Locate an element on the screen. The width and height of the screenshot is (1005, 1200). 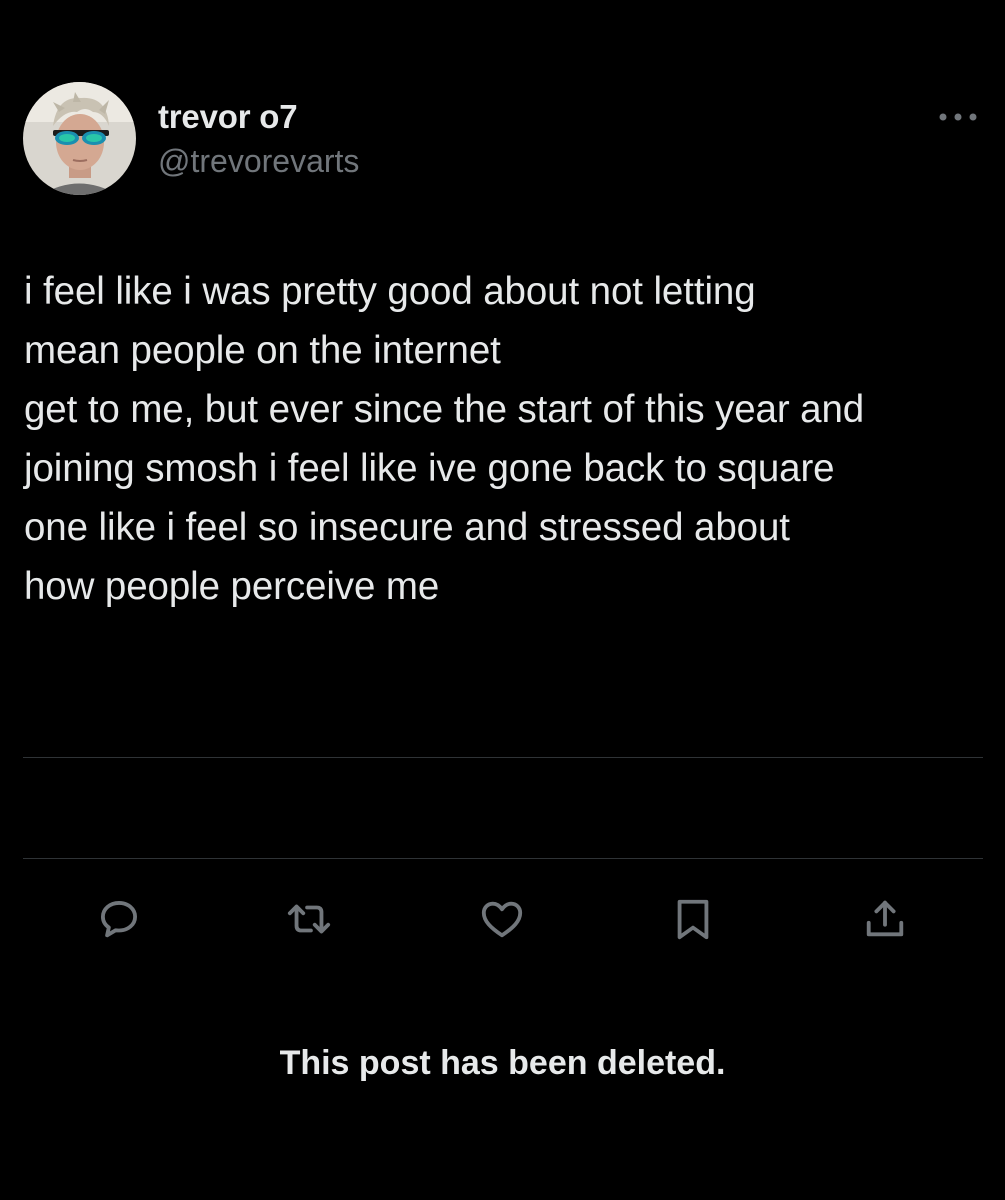
bookmark-button is located at coordinates (693, 919).